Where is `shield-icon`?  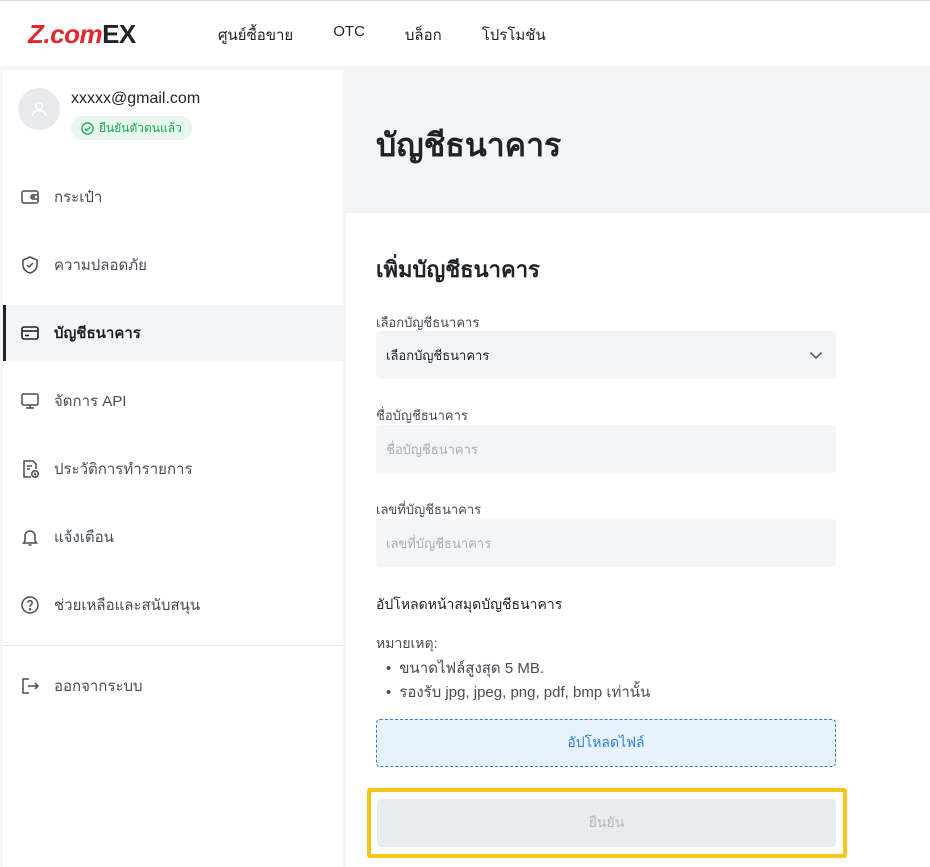
shield-icon is located at coordinates (30, 265).